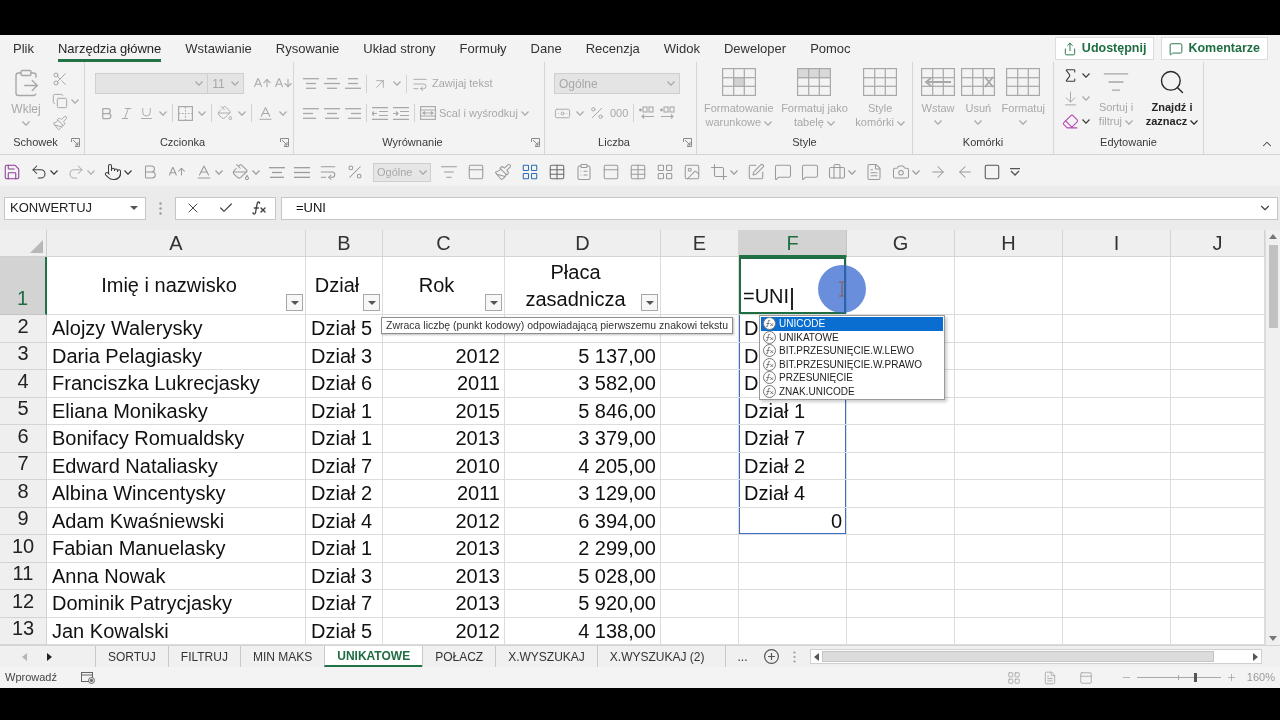 The image size is (1280, 720). Describe the element at coordinates (328, 172) in the screenshot. I see `wrap-text-icon` at that location.